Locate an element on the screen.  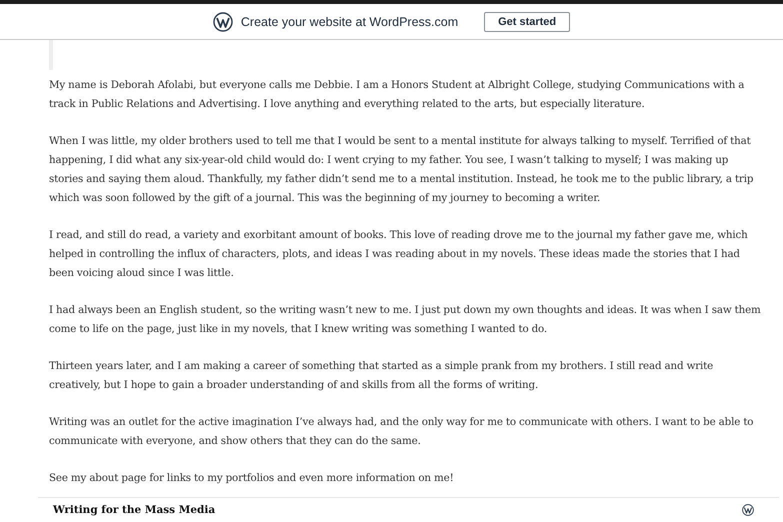
site-title: Writing for the Mass Media is located at coordinates (134, 510).